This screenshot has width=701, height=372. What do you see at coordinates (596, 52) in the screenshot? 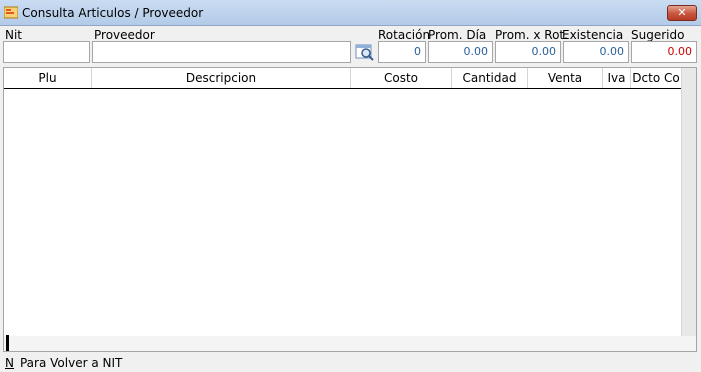
I see `existencia-field: 0.00` at bounding box center [596, 52].